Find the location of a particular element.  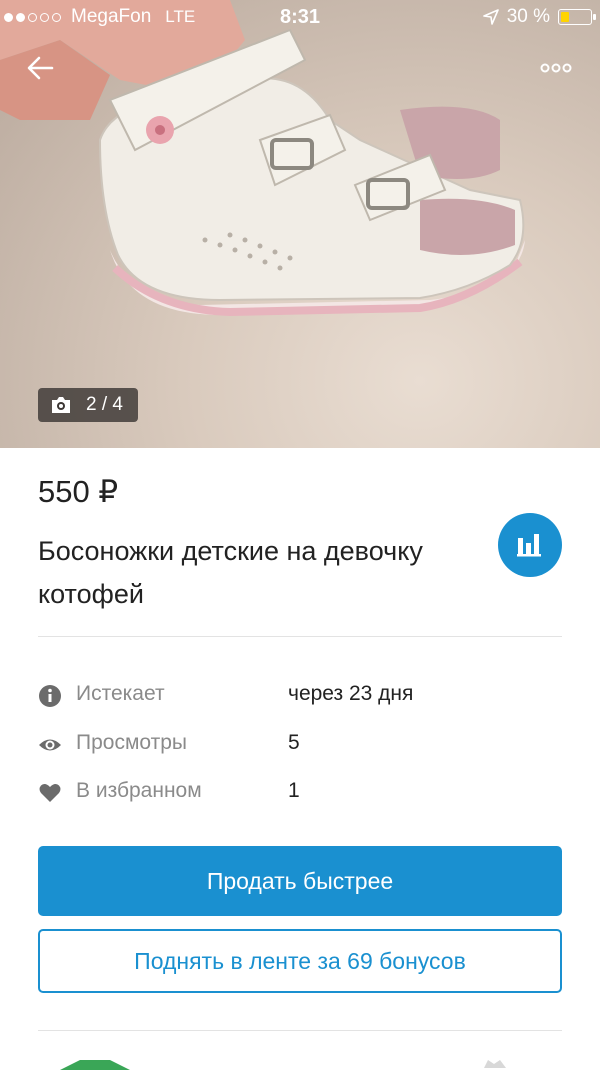

more-dots-icon is located at coordinates (556, 68).